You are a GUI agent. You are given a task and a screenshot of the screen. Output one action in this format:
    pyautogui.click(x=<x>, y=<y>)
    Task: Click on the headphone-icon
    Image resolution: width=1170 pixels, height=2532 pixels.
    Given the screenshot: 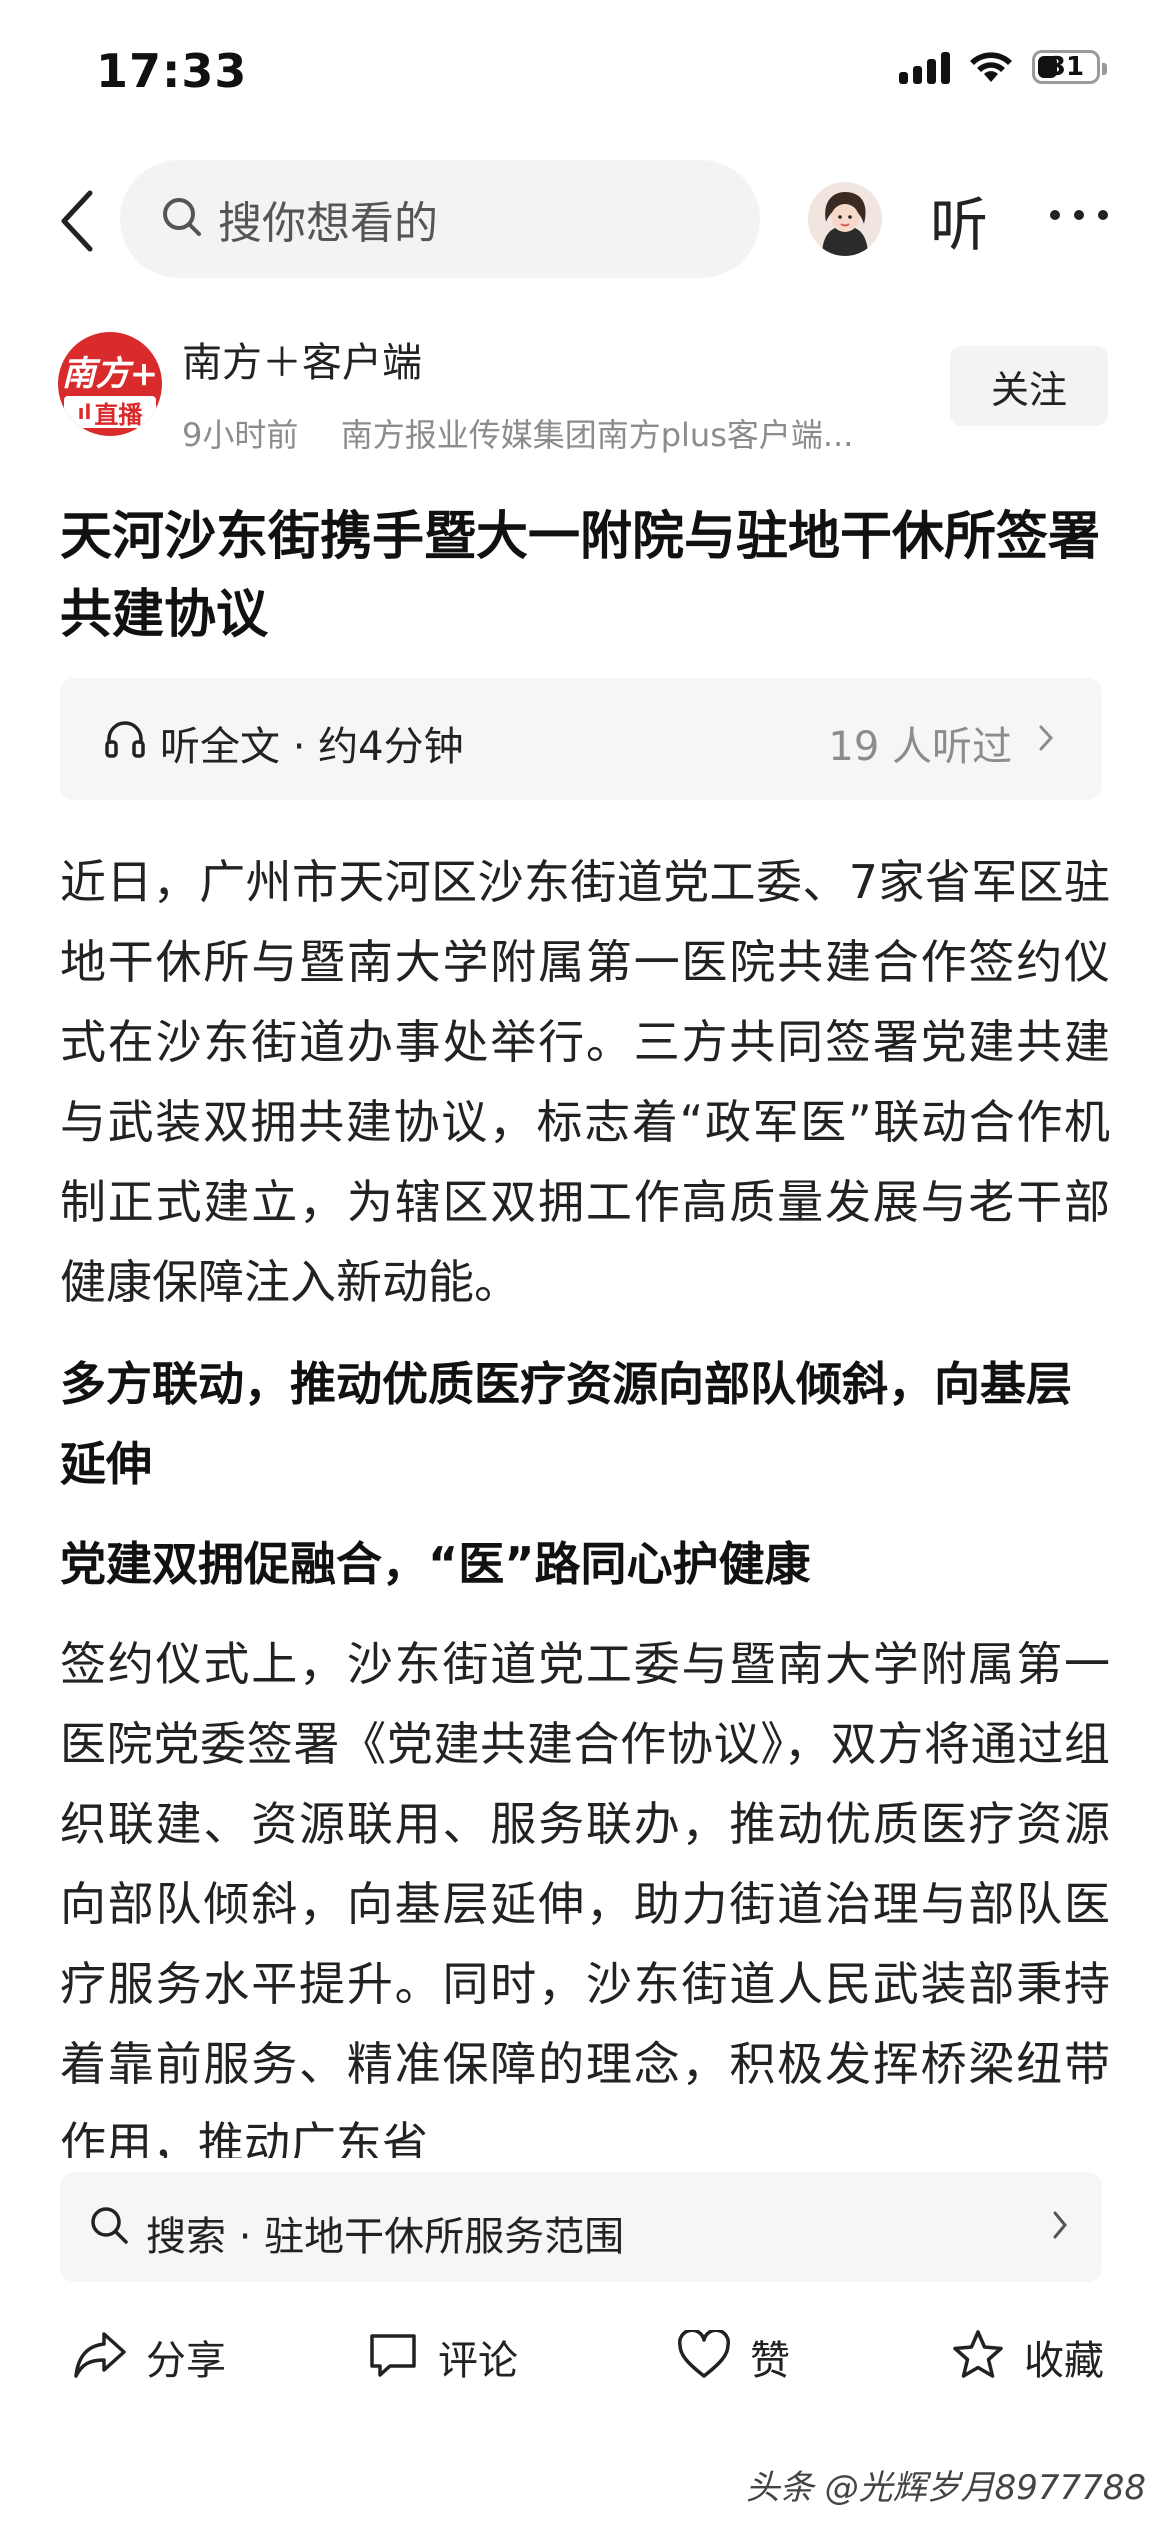 What is the action you would take?
    pyautogui.click(x=125, y=741)
    